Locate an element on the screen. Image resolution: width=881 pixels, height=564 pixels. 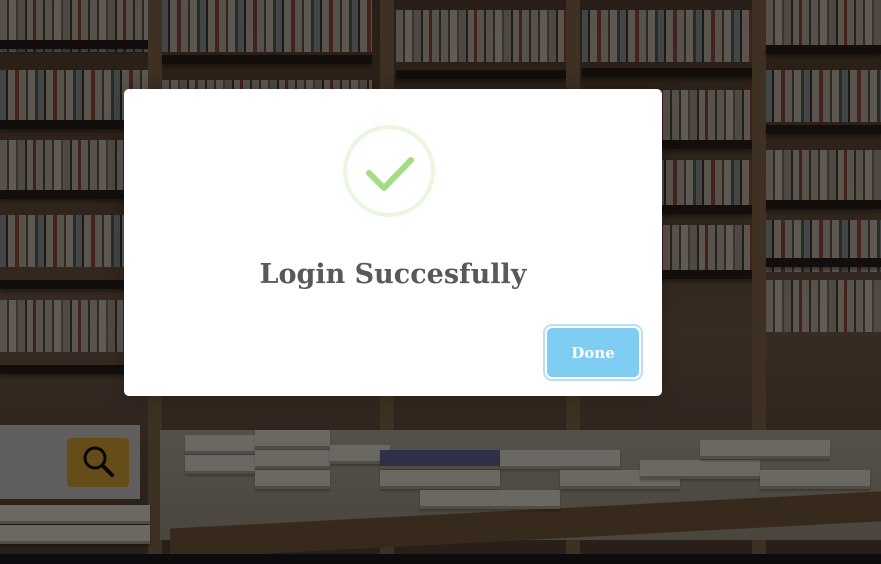
success-checkmark-icon is located at coordinates (389, 171).